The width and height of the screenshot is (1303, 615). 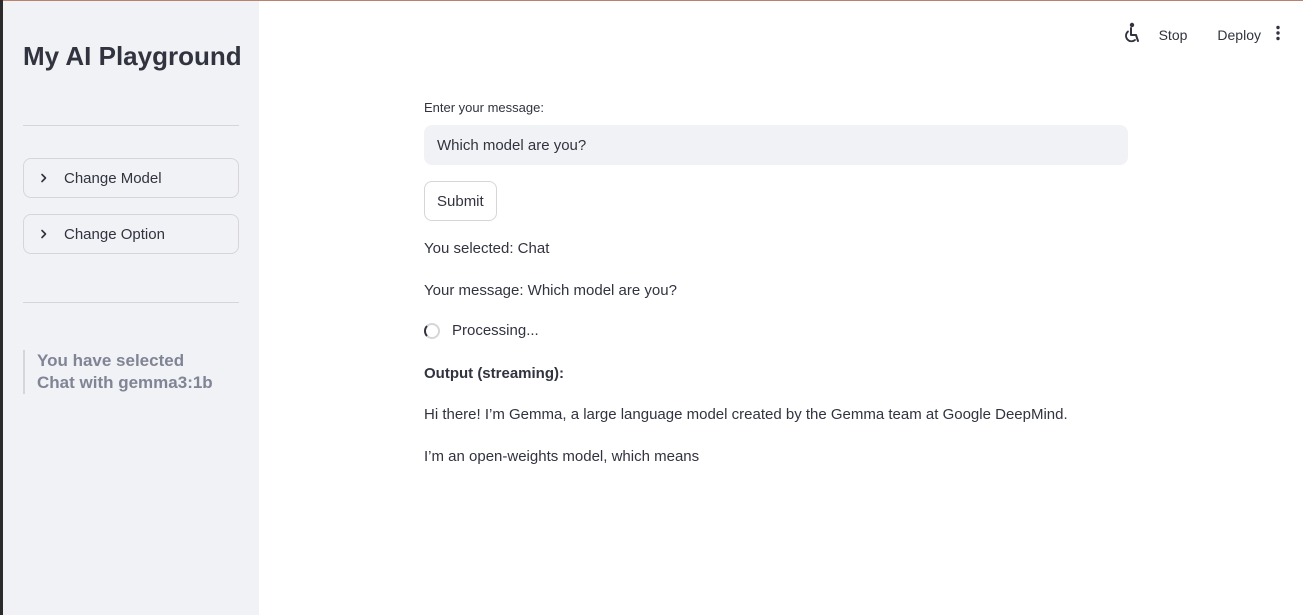 What do you see at coordinates (1199, 34) in the screenshot?
I see `app-toolbar: Stop Deploy` at bounding box center [1199, 34].